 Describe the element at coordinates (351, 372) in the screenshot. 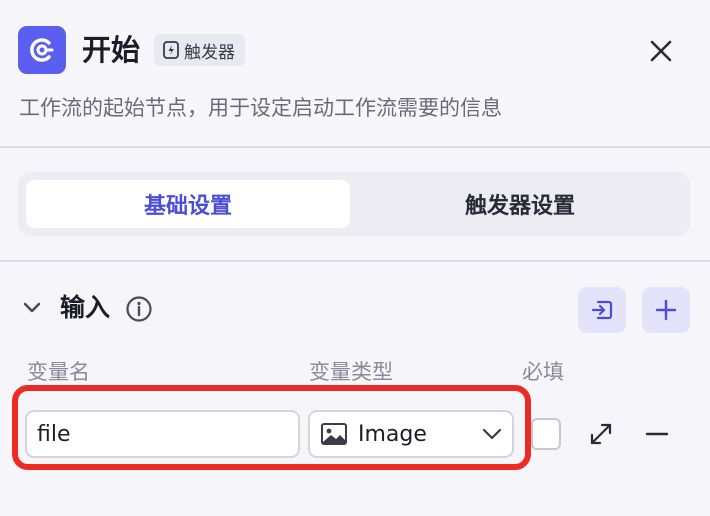

I see `column-header-variable-type: 变量类型` at that location.